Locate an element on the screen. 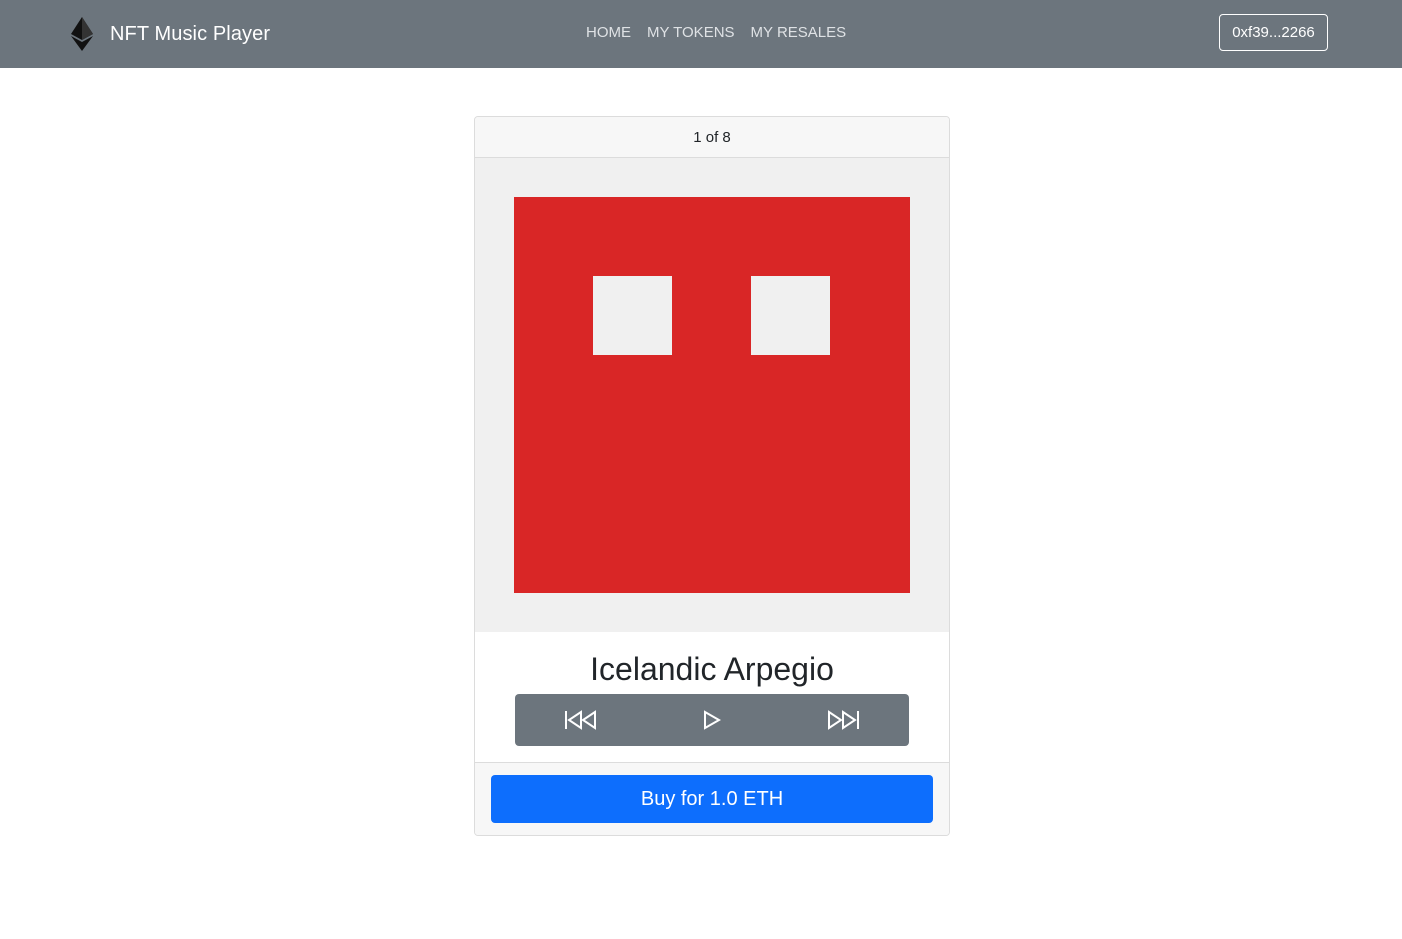 The height and width of the screenshot is (939, 1402). brand-title: NFT Music Player is located at coordinates (190, 33).